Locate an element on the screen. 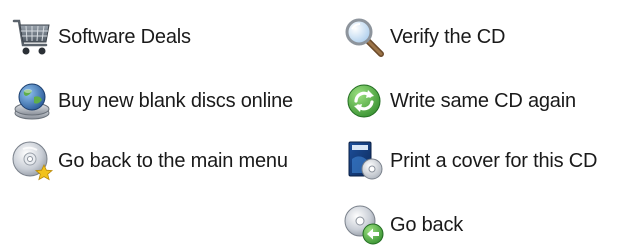 This screenshot has height=250, width=622. dvd-case-icon is located at coordinates (364, 161).